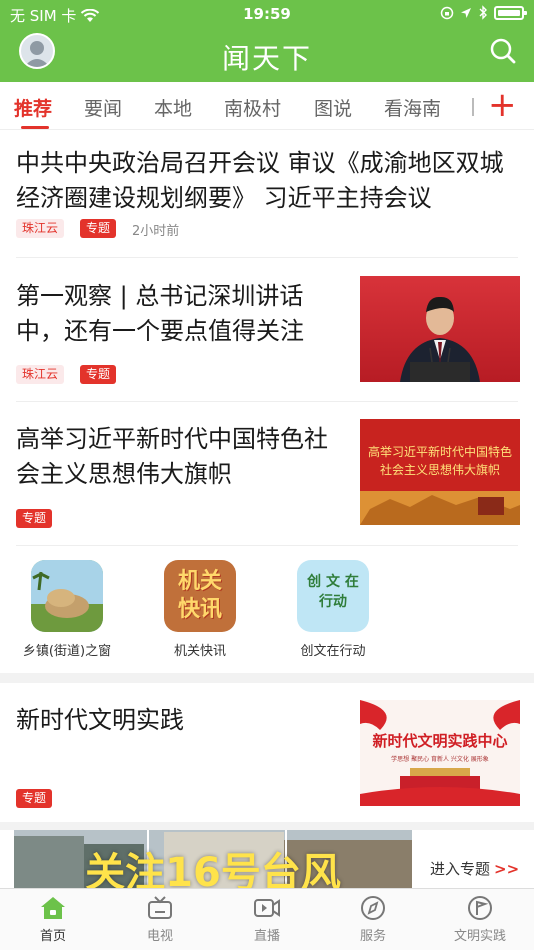  Describe the element at coordinates (213, 870) in the screenshot. I see `banner-text: 关注16号台风` at that location.